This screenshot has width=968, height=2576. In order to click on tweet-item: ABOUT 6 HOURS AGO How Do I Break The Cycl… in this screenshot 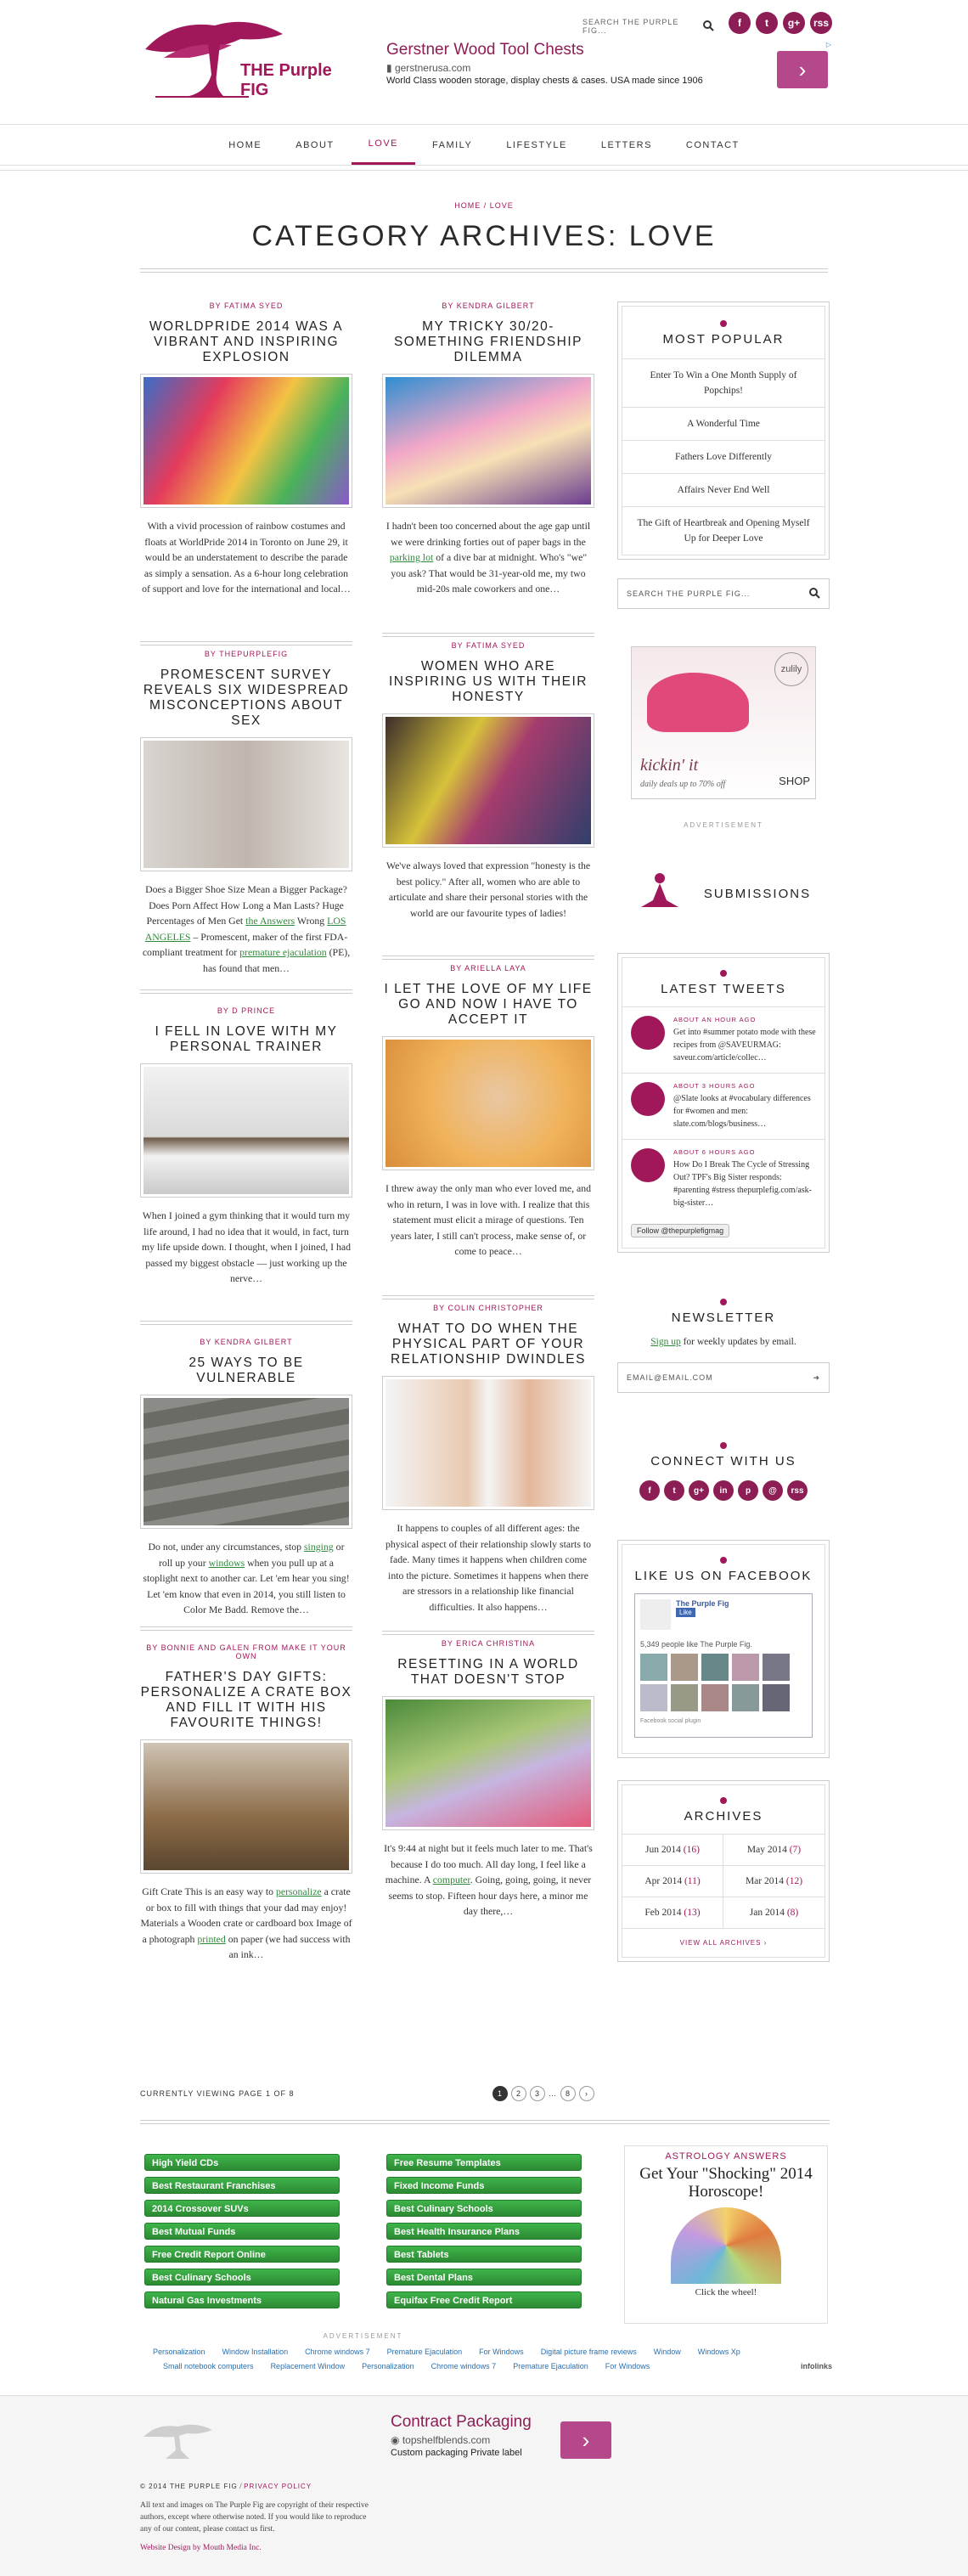, I will do `click(723, 1178)`.